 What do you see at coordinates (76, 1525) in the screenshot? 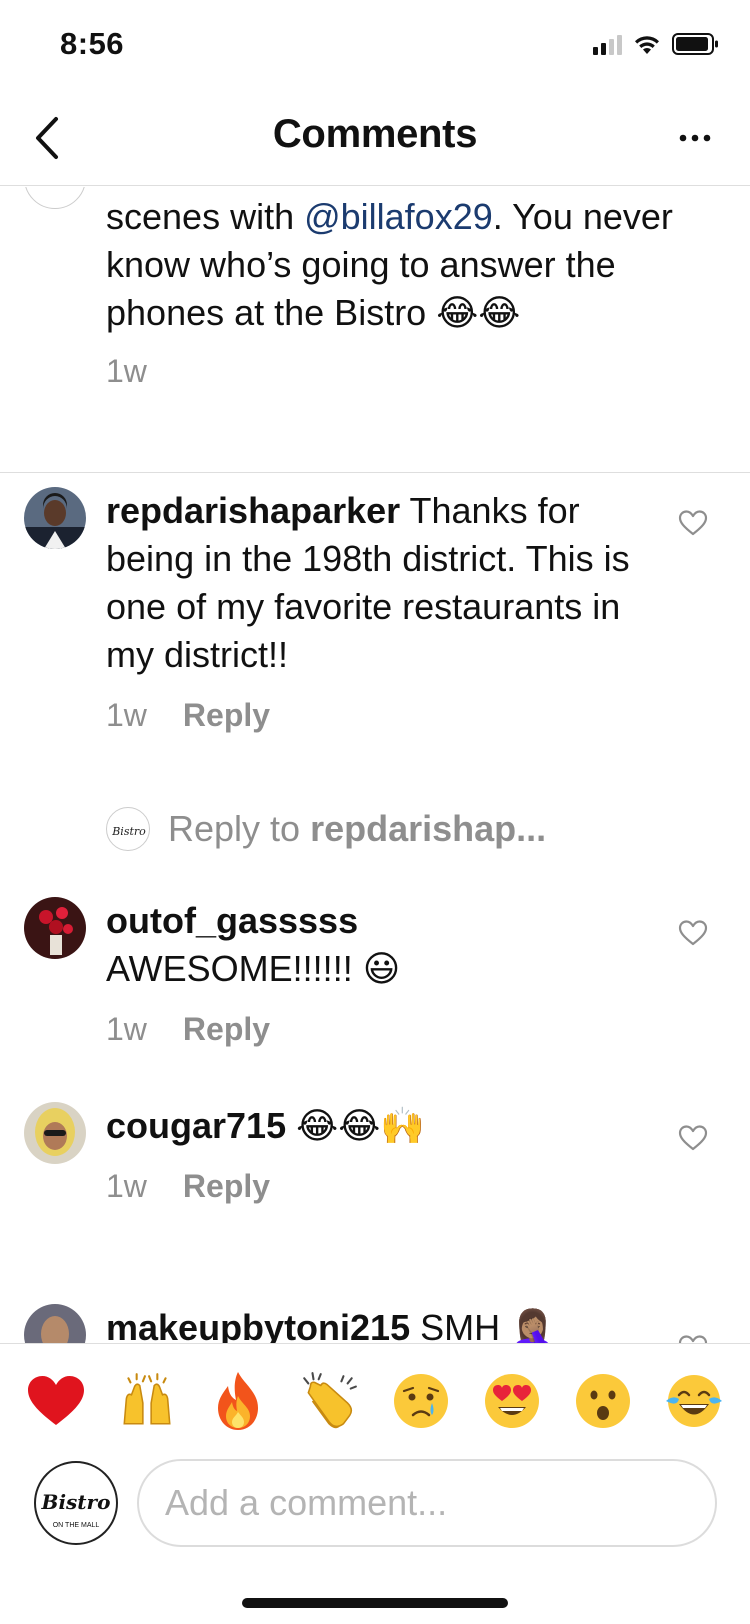
I see `logo-subtext: ON THE MALL` at bounding box center [76, 1525].